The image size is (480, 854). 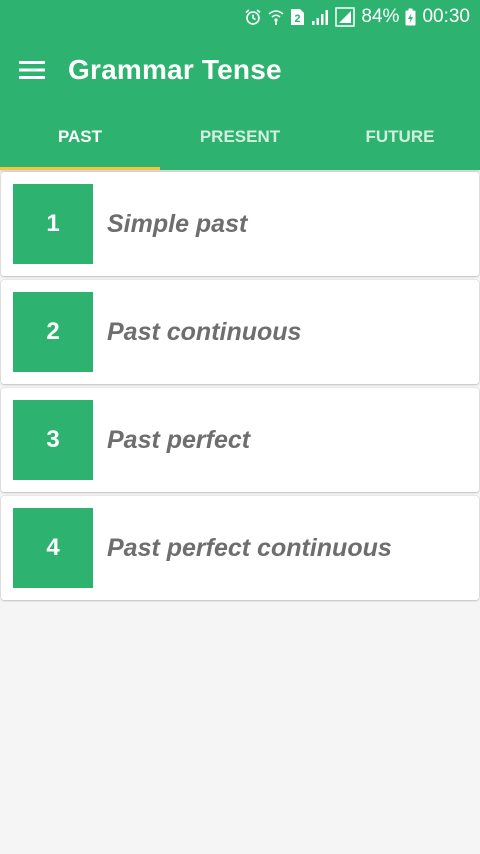 What do you see at coordinates (53, 440) in the screenshot?
I see `item-number-badge: 3` at bounding box center [53, 440].